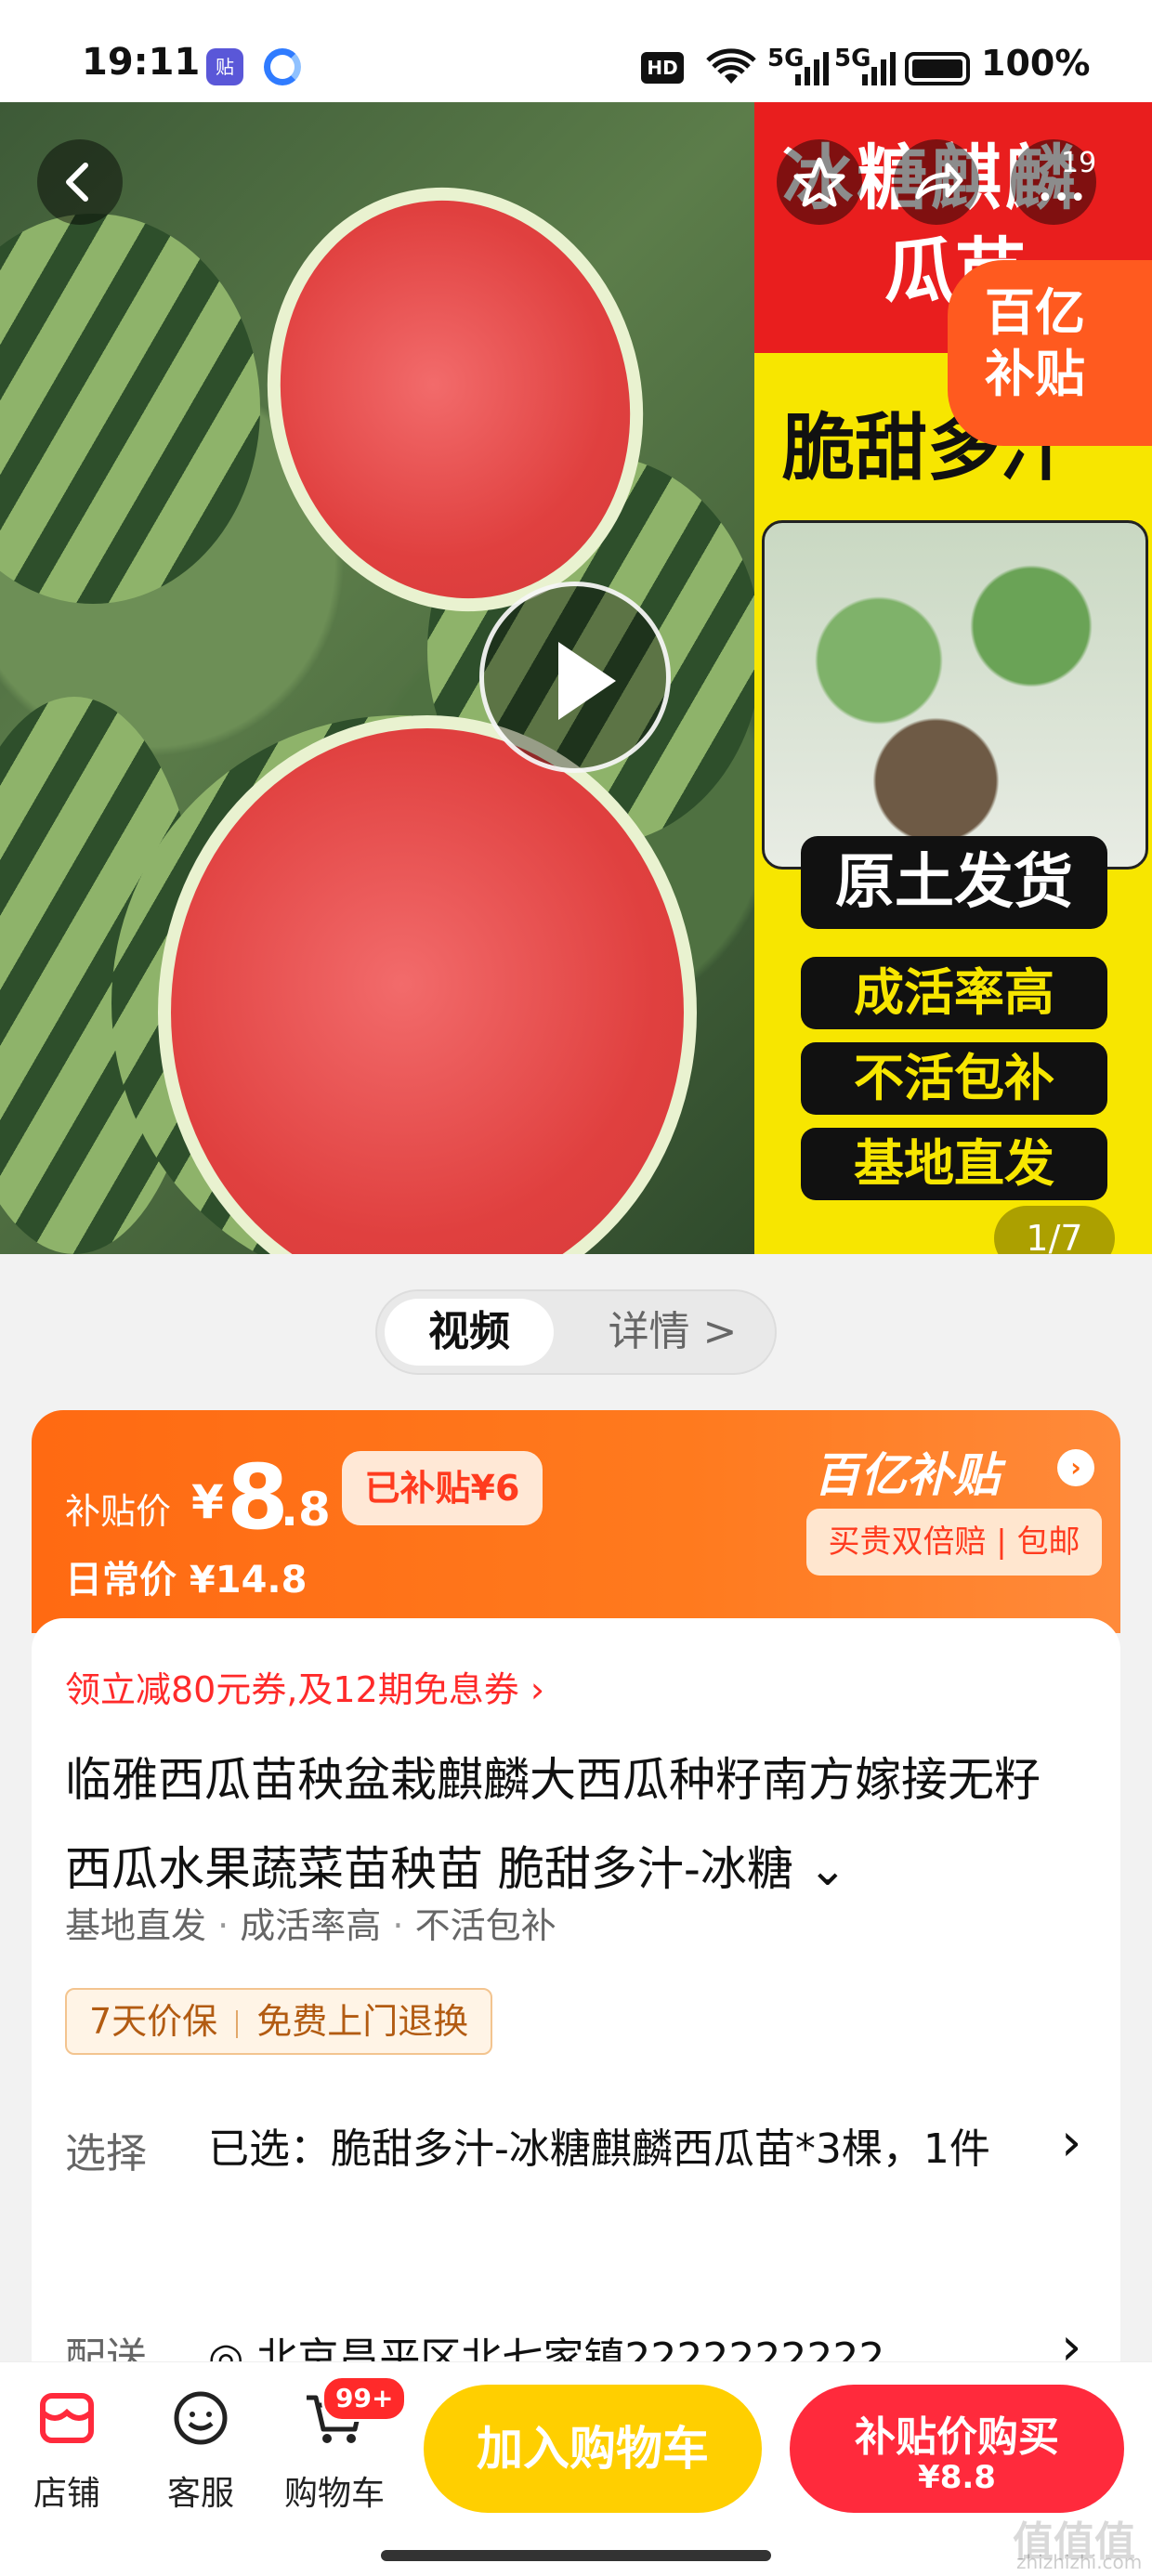 This screenshot has height=2576, width=1152. What do you see at coordinates (1036, 64) in the screenshot?
I see `battery-percent: 100%` at bounding box center [1036, 64].